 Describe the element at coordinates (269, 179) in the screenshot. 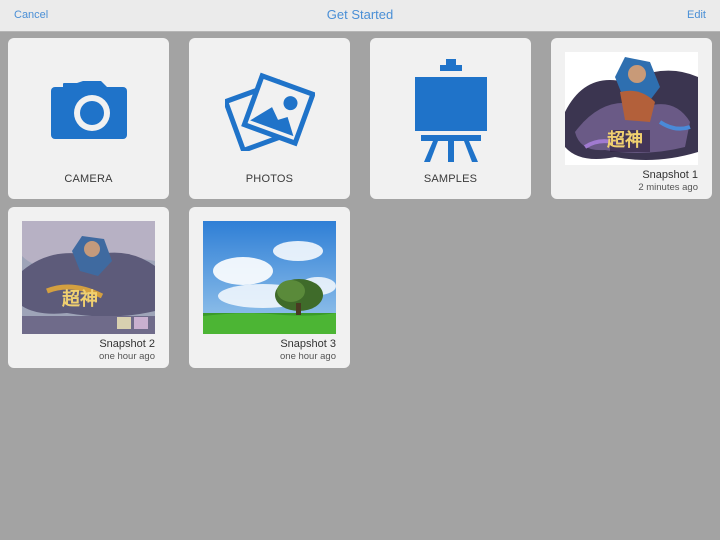

I see `photos-label: PHOTOS` at that location.